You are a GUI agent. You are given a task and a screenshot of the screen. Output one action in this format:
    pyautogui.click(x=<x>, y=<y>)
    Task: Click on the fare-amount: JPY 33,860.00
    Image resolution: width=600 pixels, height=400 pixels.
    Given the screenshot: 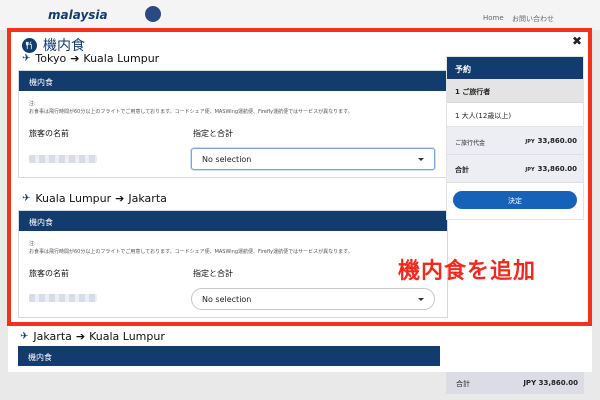 What is the action you would take?
    pyautogui.click(x=551, y=141)
    